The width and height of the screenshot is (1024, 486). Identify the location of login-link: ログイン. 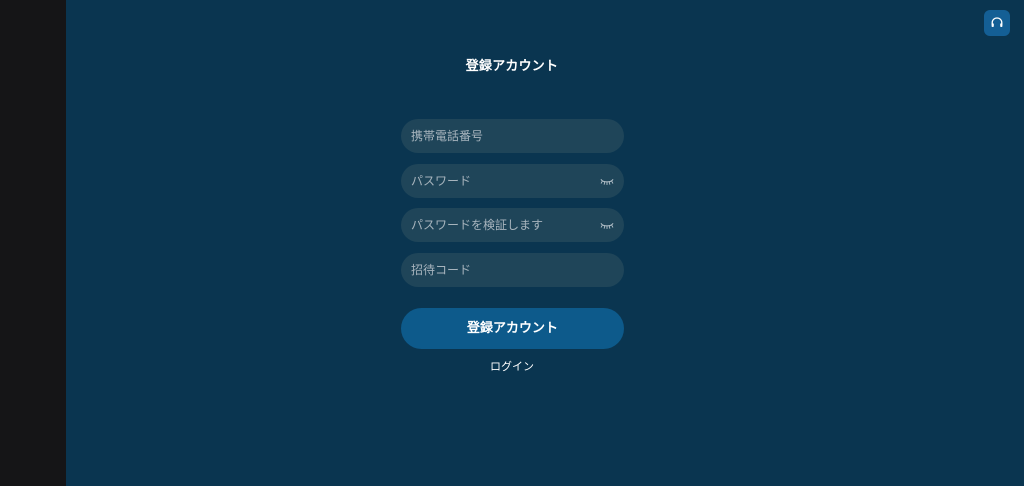
(512, 366).